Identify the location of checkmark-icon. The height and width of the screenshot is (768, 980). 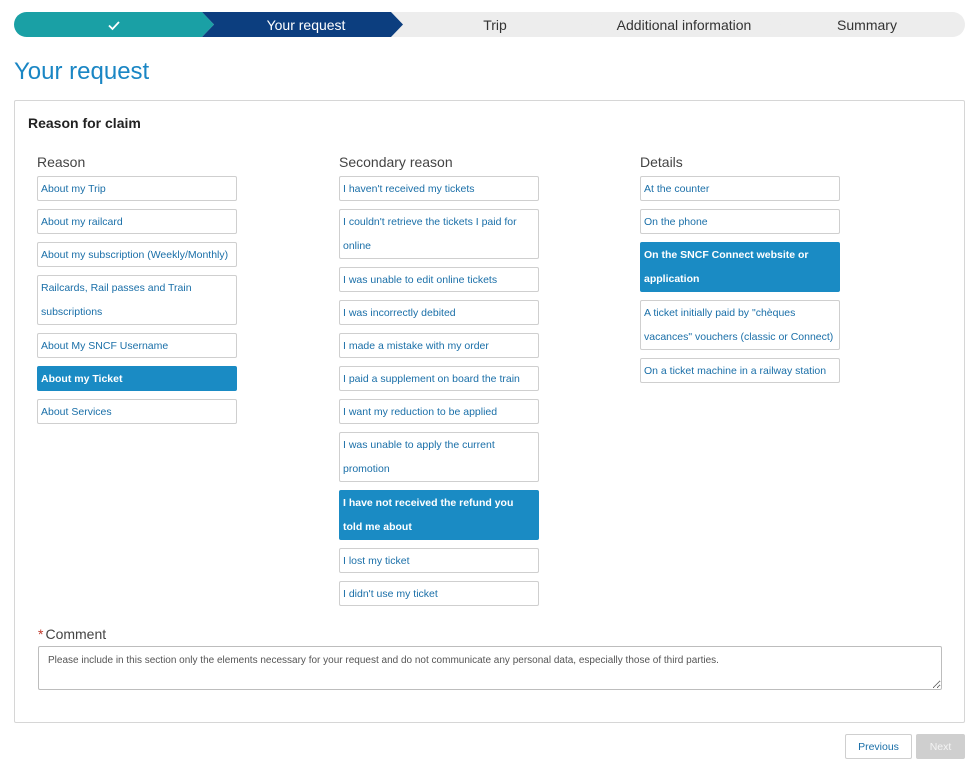
(114, 25).